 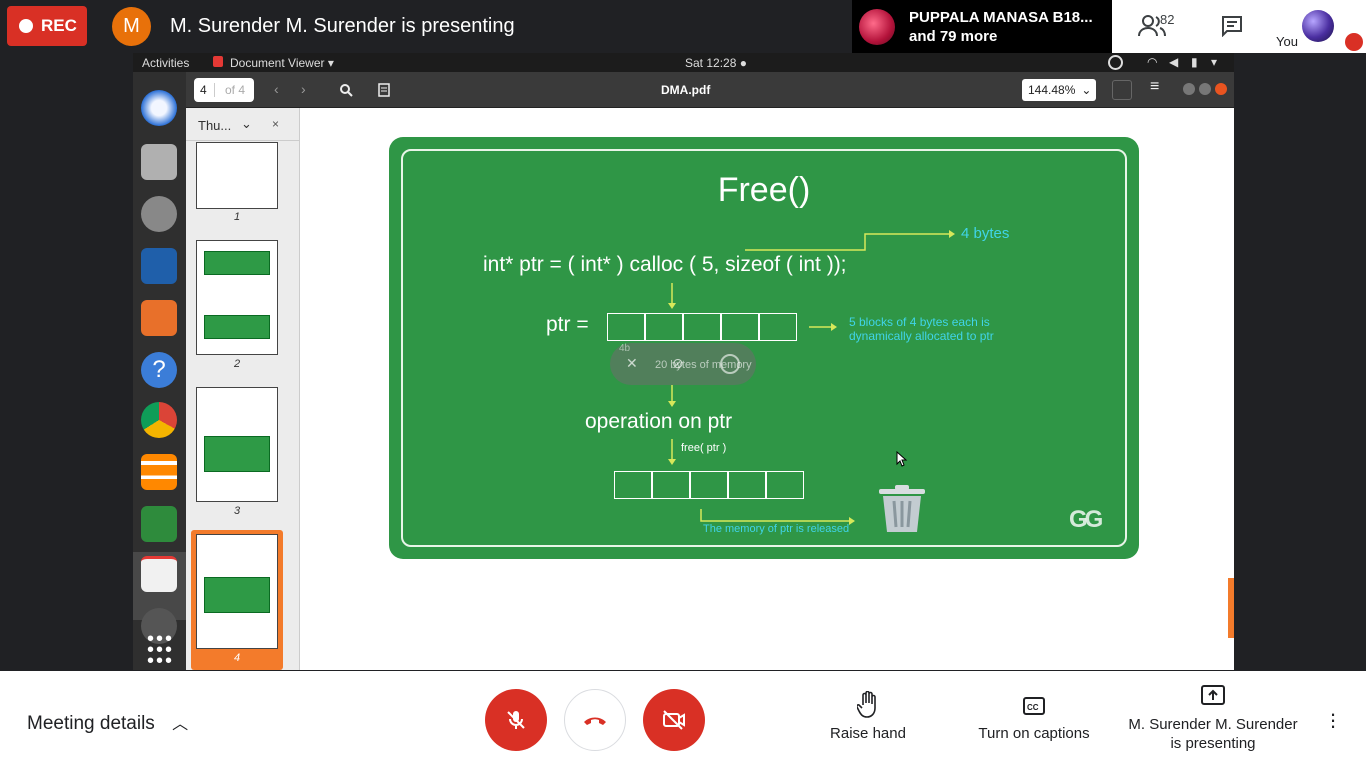 I want to click on microphone-toggle-button, so click(x=516, y=720).